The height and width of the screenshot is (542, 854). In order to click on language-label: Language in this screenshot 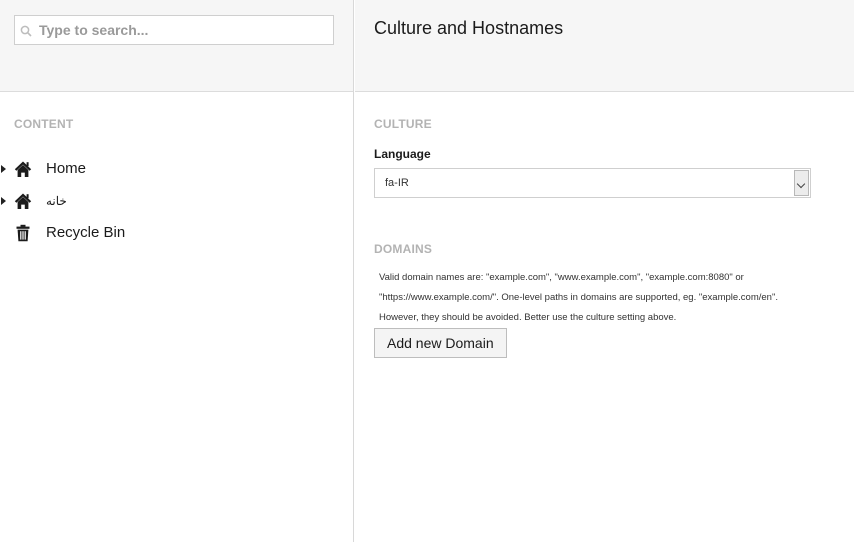, I will do `click(402, 154)`.